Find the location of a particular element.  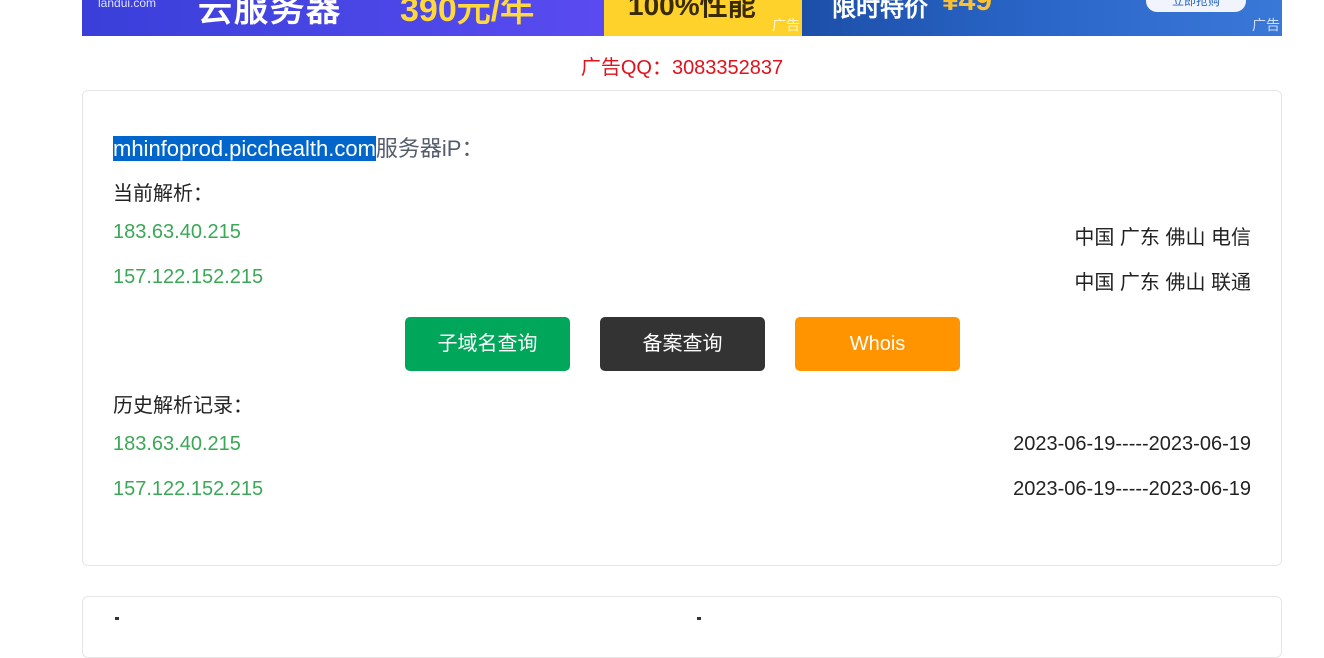

ad-banner-special-offer: 限时特价 ¥49 立即抢购 广告 is located at coordinates (1042, 18).